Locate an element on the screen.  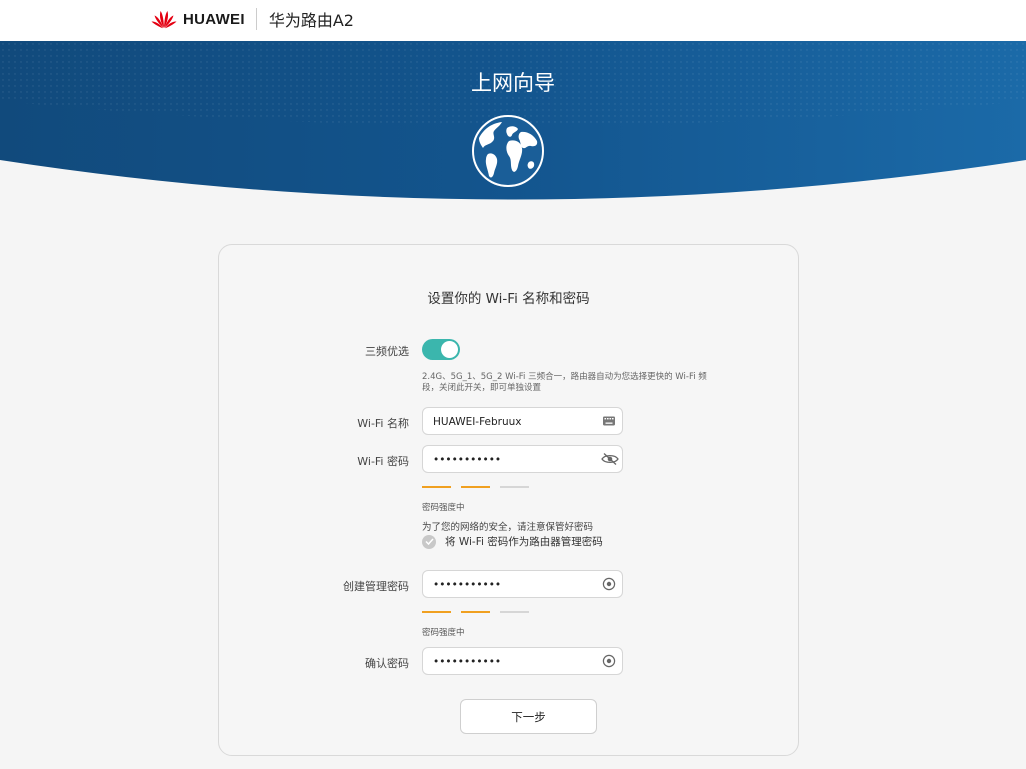
admin-password-label: 创建管理密码 is located at coordinates (376, 586).